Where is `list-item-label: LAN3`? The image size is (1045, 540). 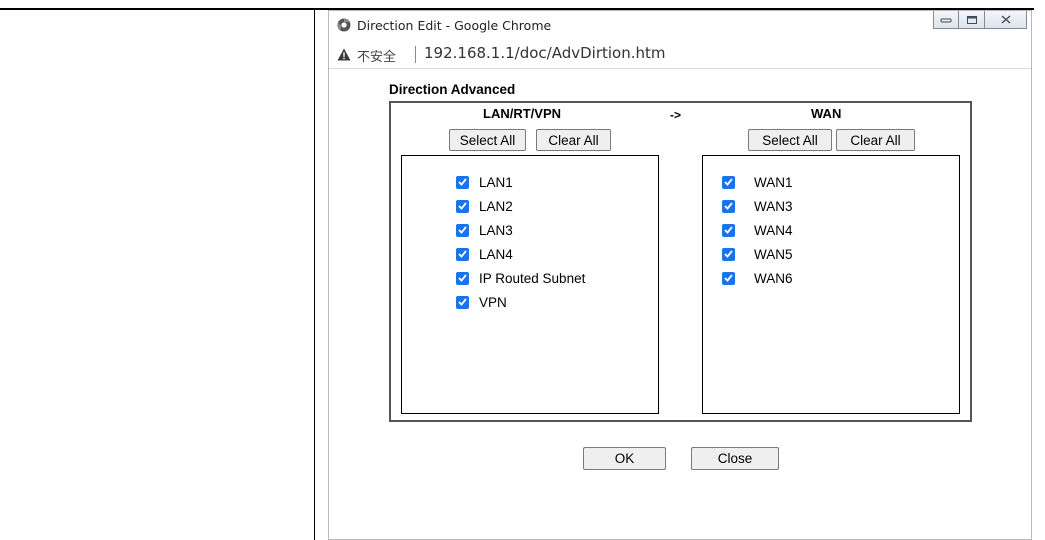
list-item-label: LAN3 is located at coordinates (496, 230).